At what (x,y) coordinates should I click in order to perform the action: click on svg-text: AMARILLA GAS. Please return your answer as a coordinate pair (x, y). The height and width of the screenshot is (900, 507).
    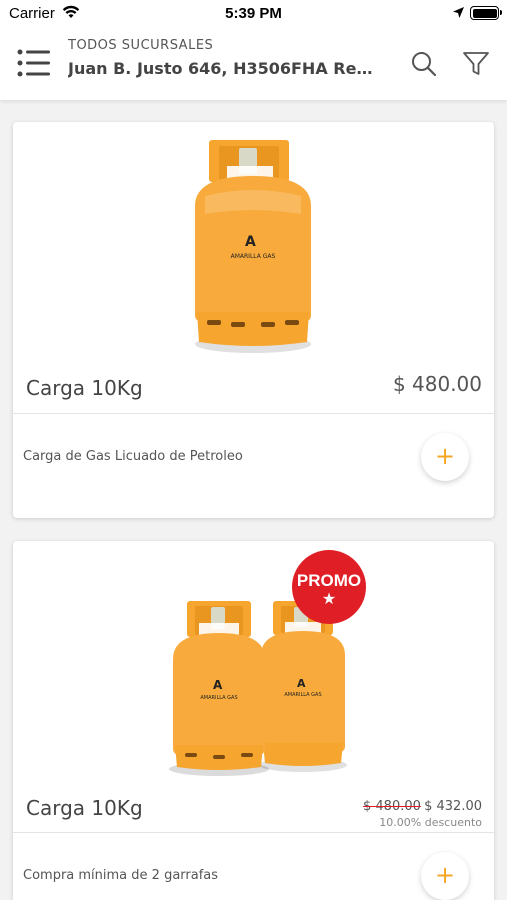
    Looking at the image, I should click on (302, 695).